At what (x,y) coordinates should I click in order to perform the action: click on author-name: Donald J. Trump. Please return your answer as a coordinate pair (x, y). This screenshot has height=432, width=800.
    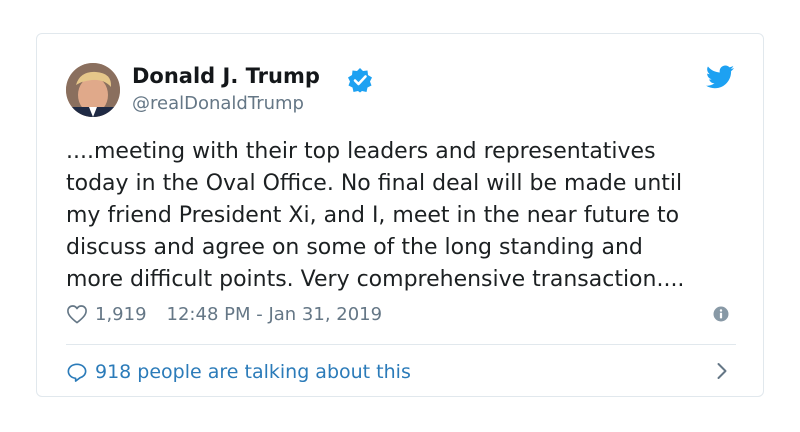
    Looking at the image, I should click on (226, 76).